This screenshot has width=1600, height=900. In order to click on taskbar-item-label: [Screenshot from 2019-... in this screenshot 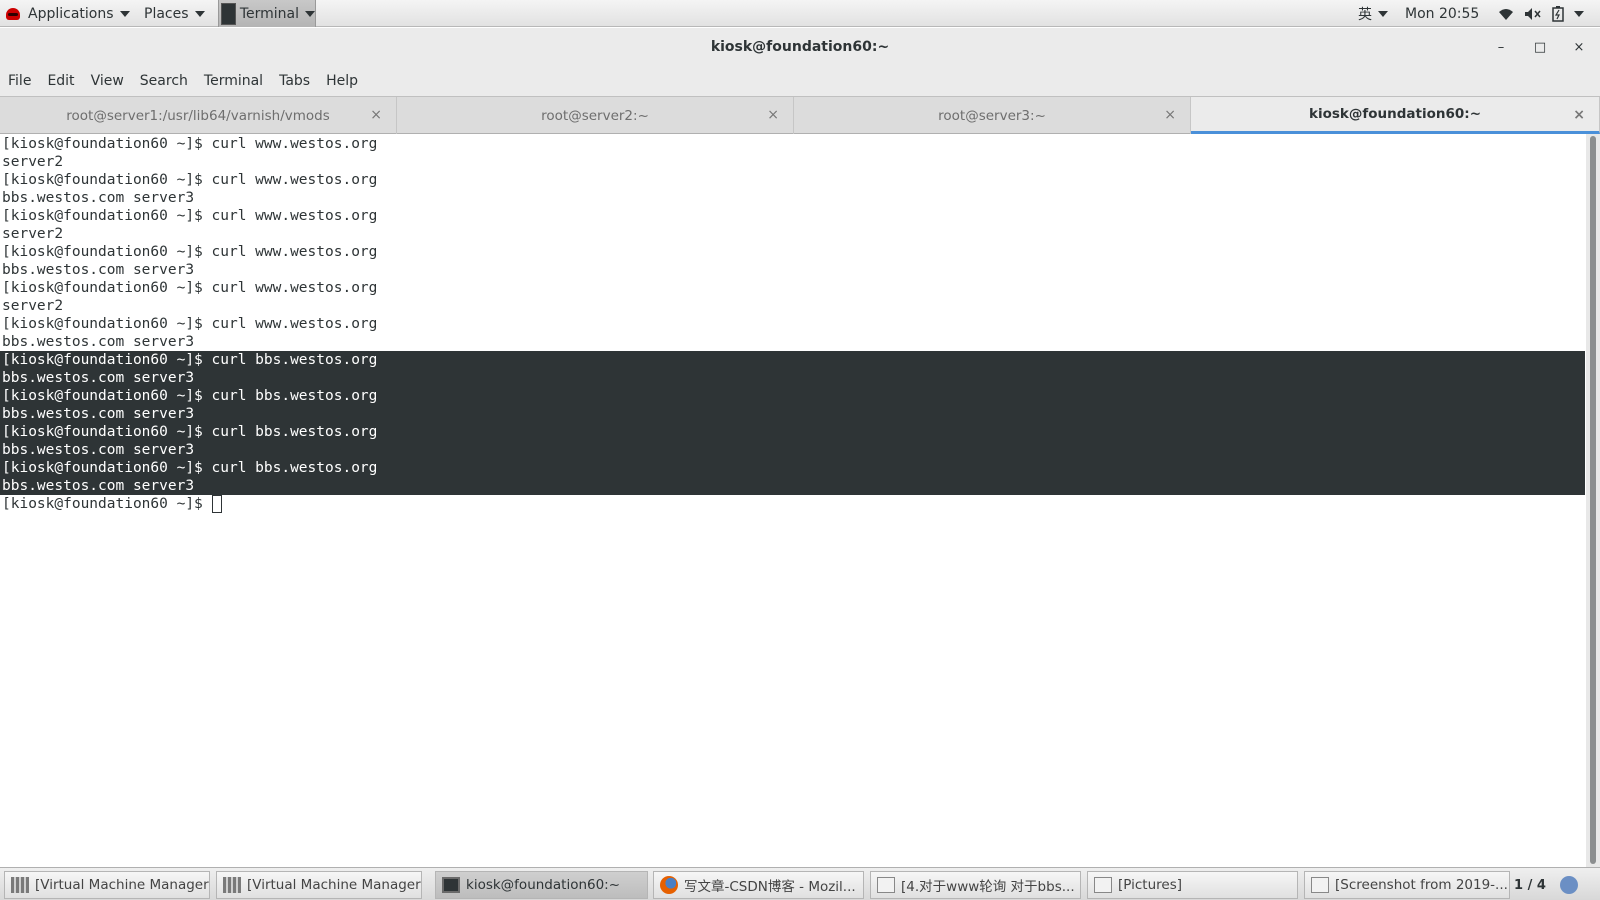, I will do `click(1421, 885)`.